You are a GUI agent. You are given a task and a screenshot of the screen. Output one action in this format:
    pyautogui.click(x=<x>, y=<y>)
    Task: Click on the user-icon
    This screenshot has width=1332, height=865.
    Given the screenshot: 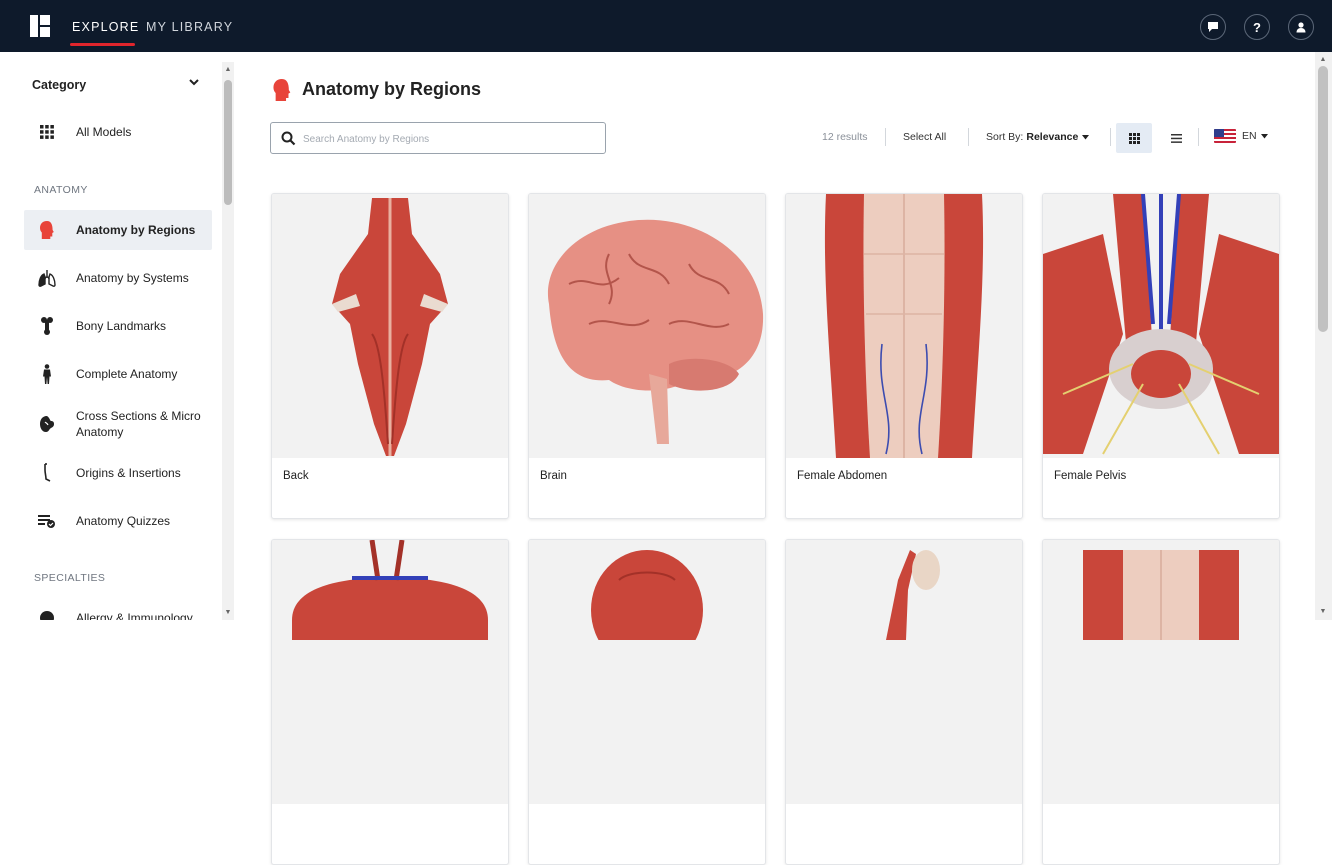 What is the action you would take?
    pyautogui.click(x=1301, y=27)
    